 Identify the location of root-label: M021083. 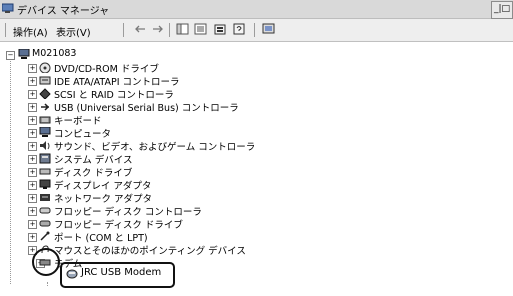
(54, 53).